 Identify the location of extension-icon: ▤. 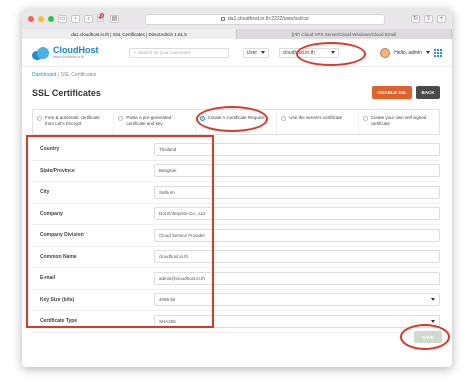
(114, 19).